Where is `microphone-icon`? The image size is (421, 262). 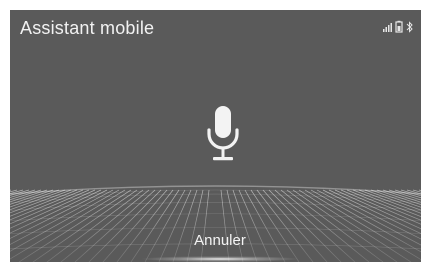
microphone-icon is located at coordinates (223, 135).